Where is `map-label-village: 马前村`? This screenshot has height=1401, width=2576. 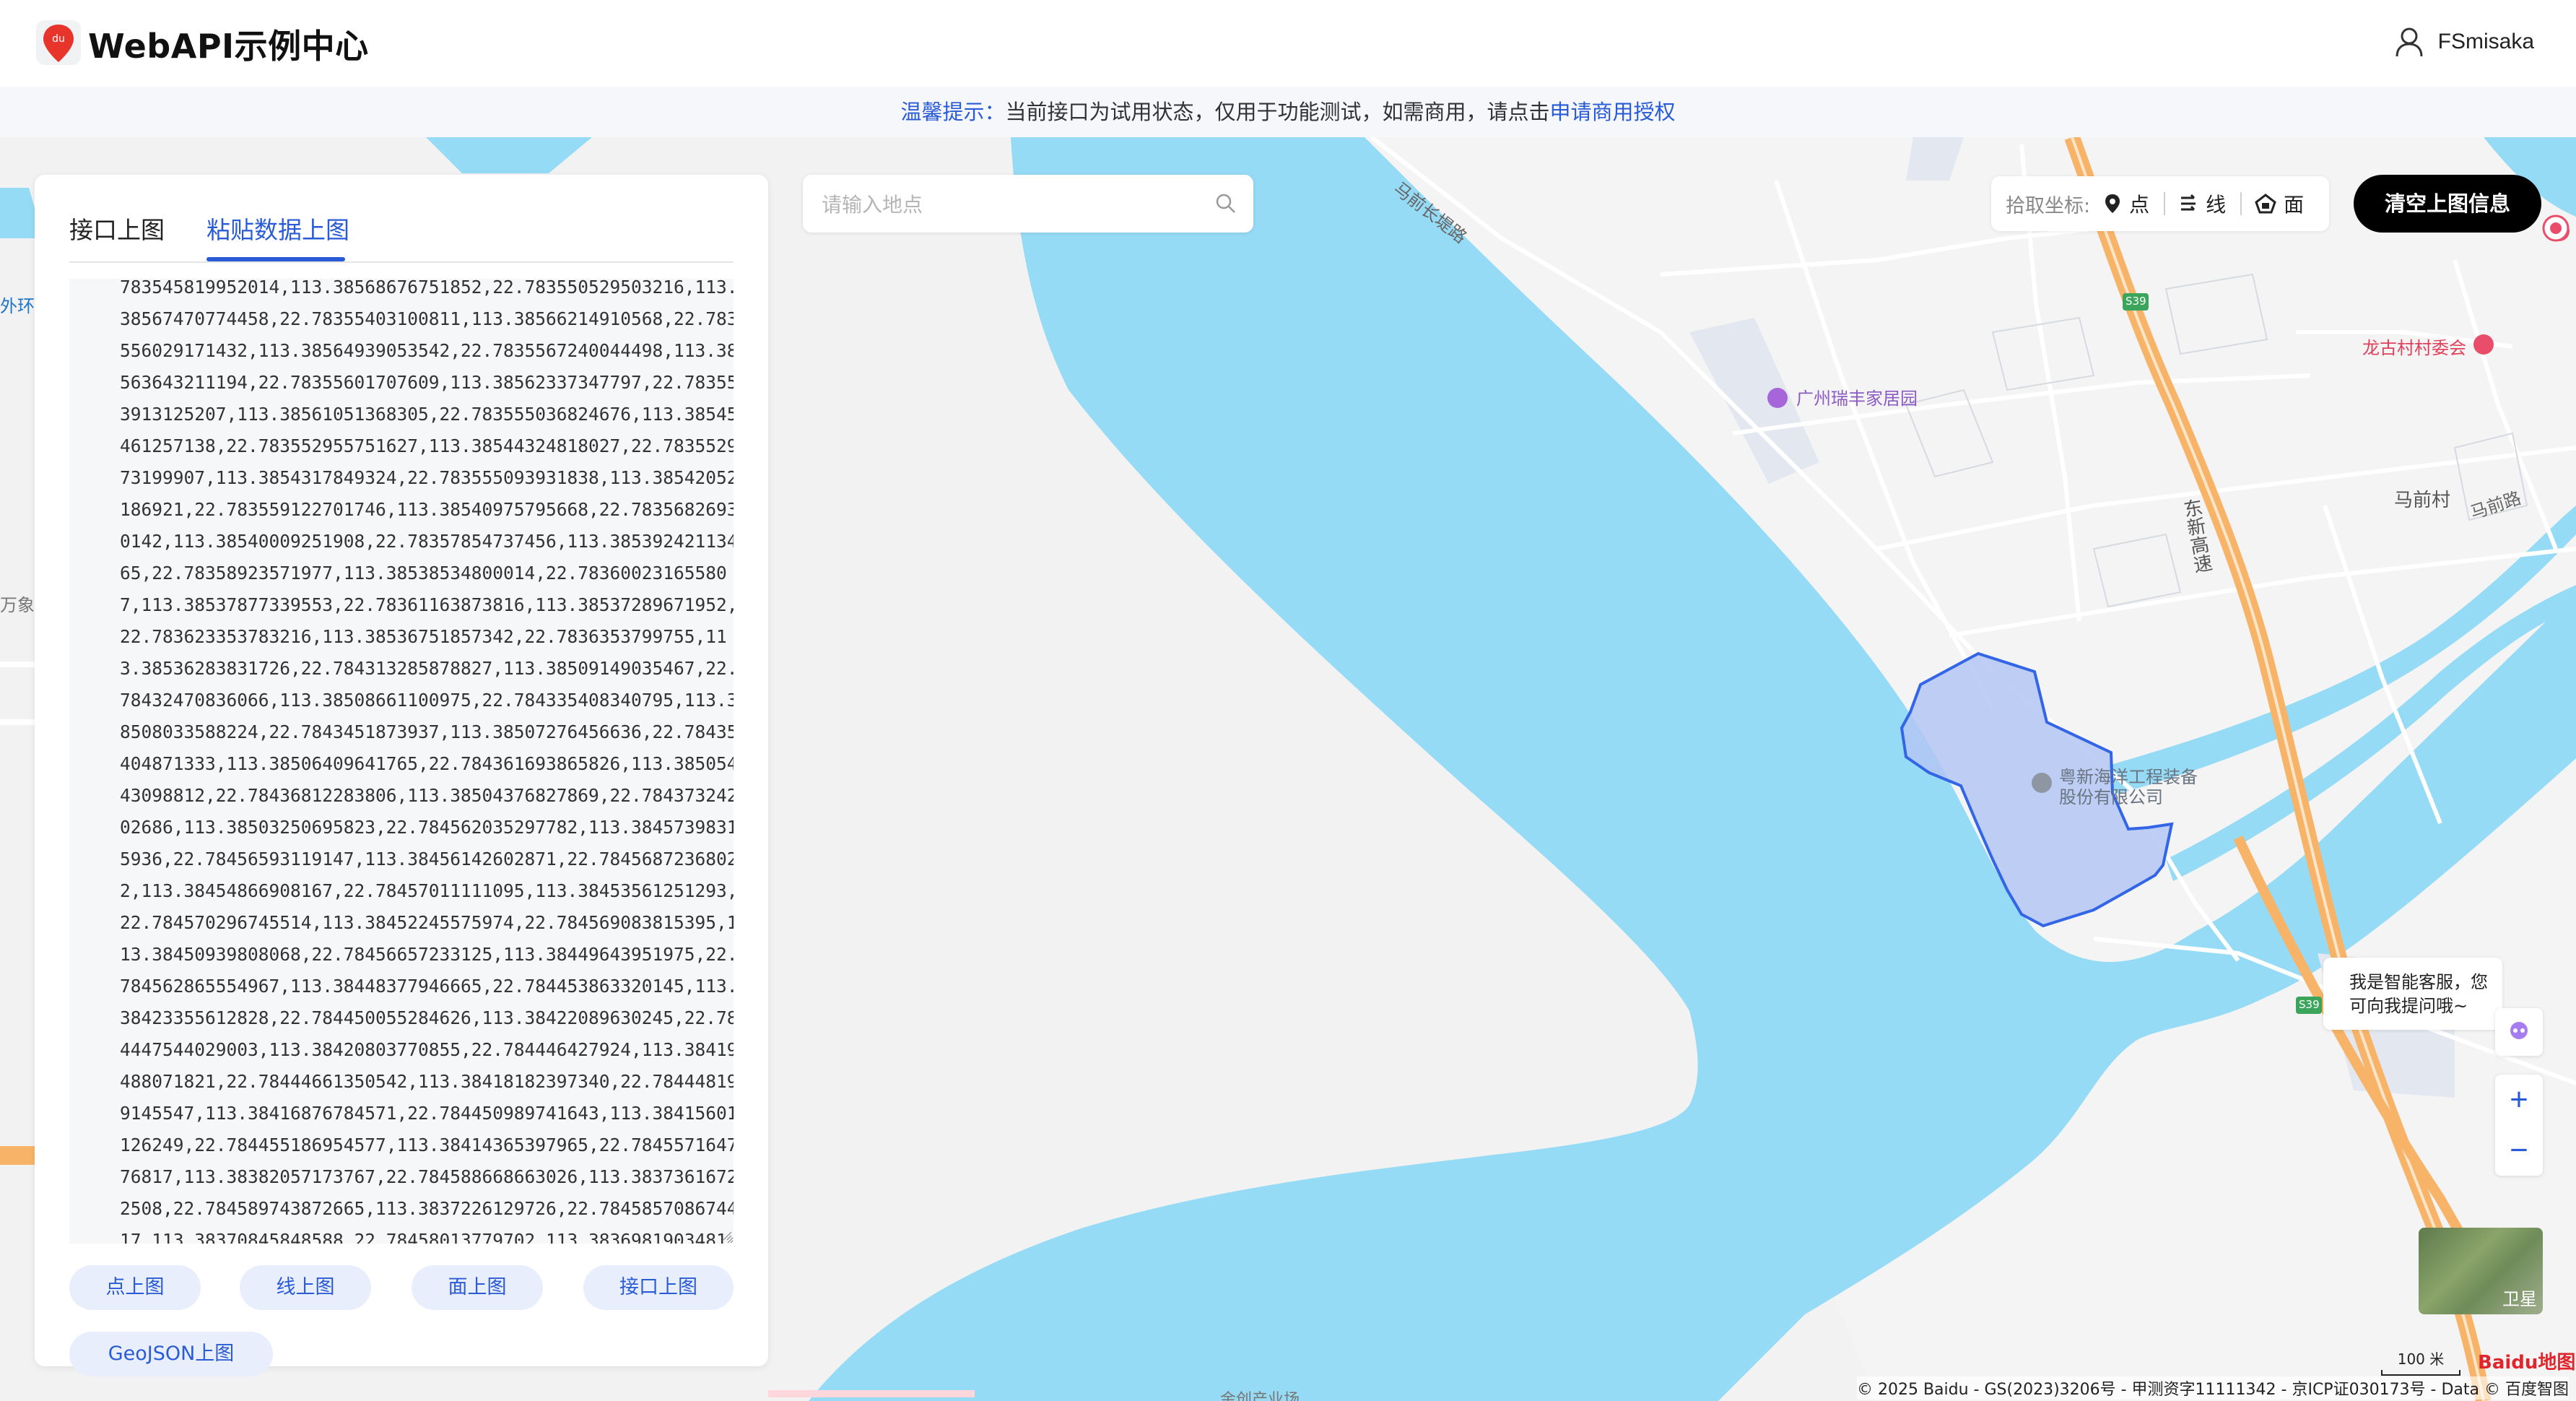
map-label-village: 马前村 is located at coordinates (2422, 501).